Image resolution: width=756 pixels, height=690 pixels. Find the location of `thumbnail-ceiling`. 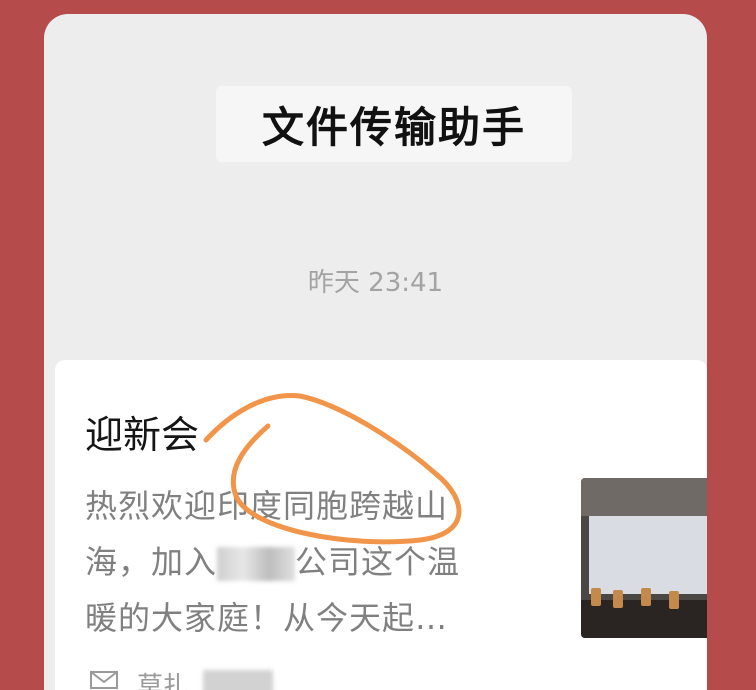

thumbnail-ceiling is located at coordinates (644, 497).